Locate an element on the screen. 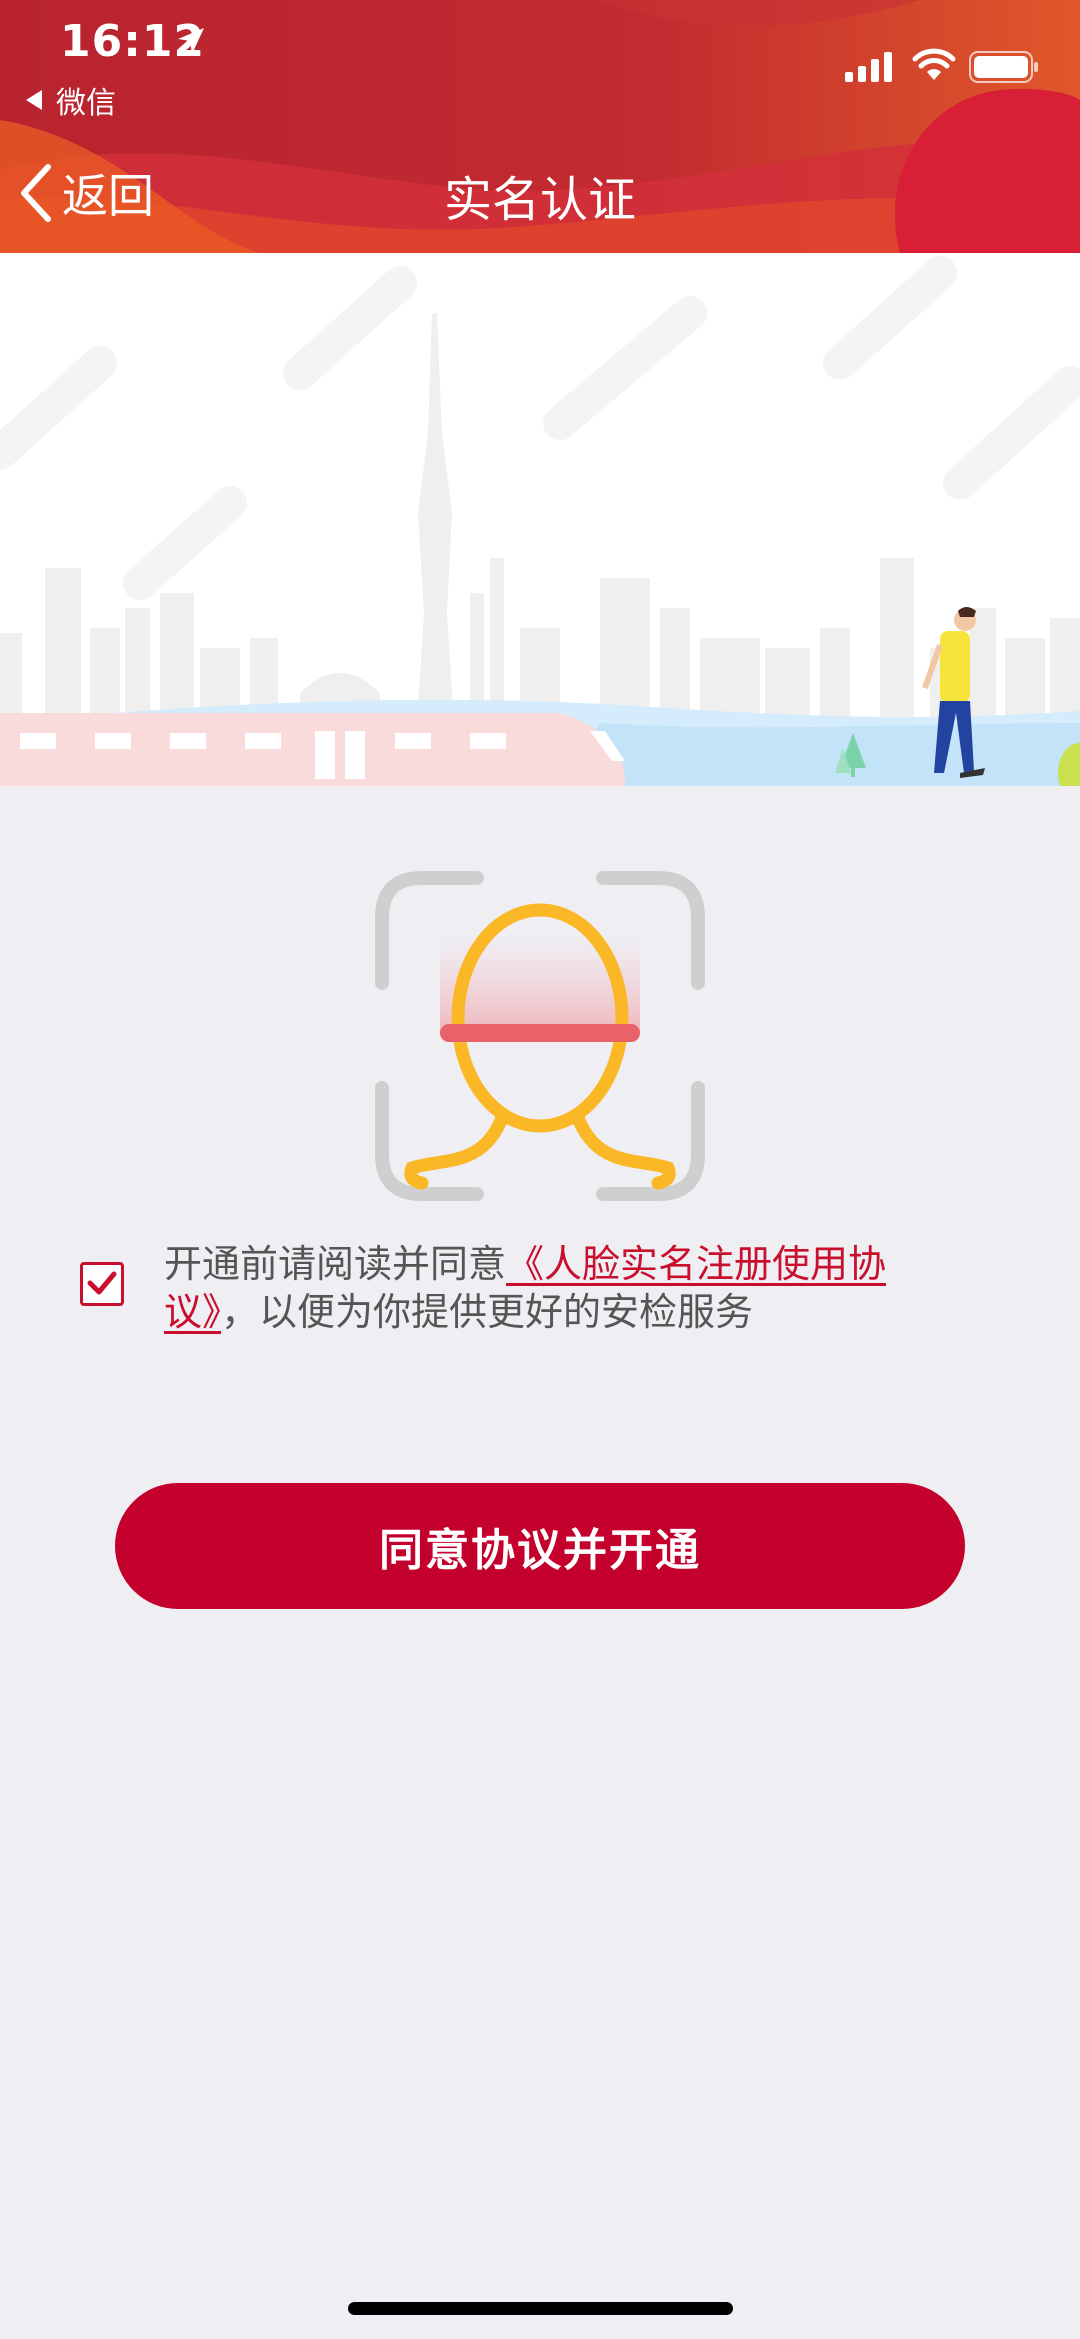 The height and width of the screenshot is (2339, 1080). signal-icon is located at coordinates (868, 67).